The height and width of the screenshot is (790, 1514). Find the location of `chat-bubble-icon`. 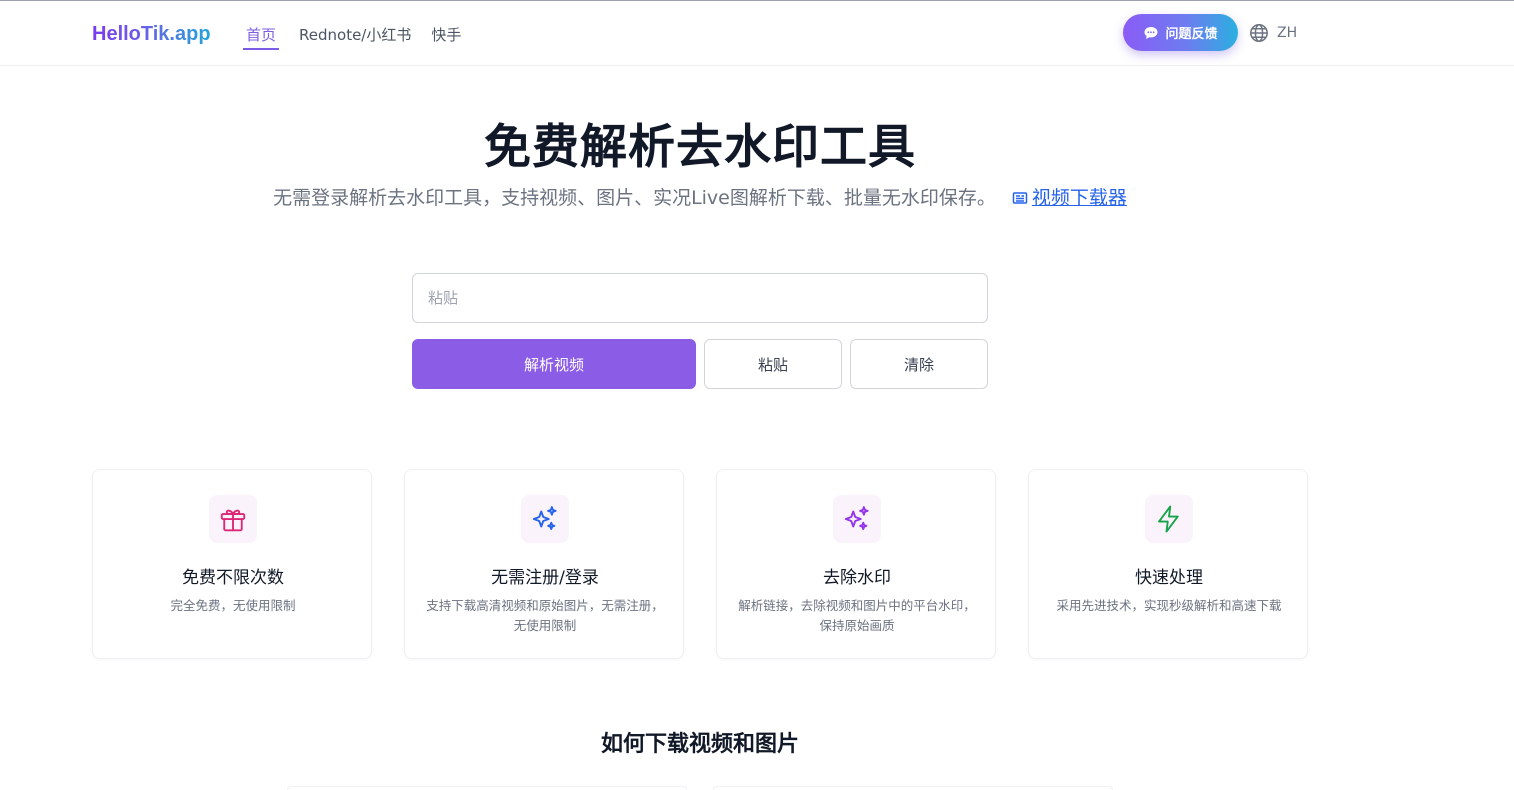

chat-bubble-icon is located at coordinates (1151, 32).